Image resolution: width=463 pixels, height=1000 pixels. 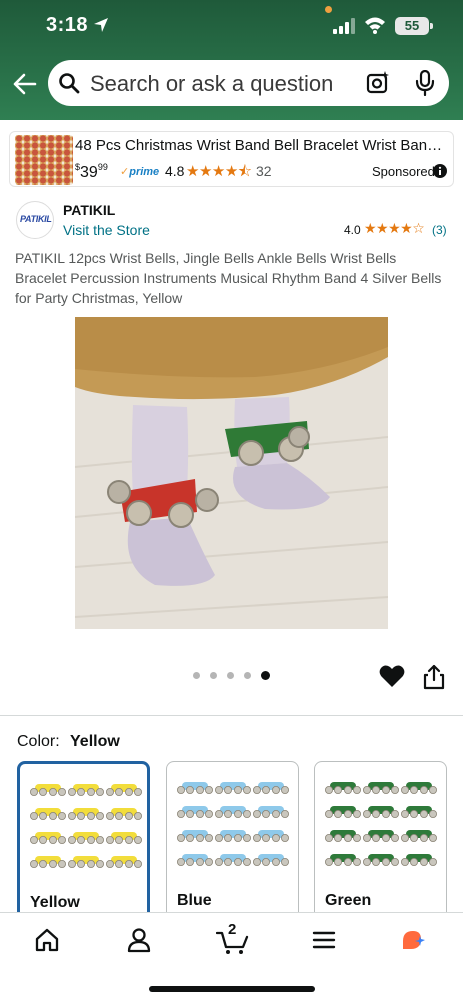 What do you see at coordinates (101, 25) in the screenshot?
I see `location-arrow-icon` at bounding box center [101, 25].